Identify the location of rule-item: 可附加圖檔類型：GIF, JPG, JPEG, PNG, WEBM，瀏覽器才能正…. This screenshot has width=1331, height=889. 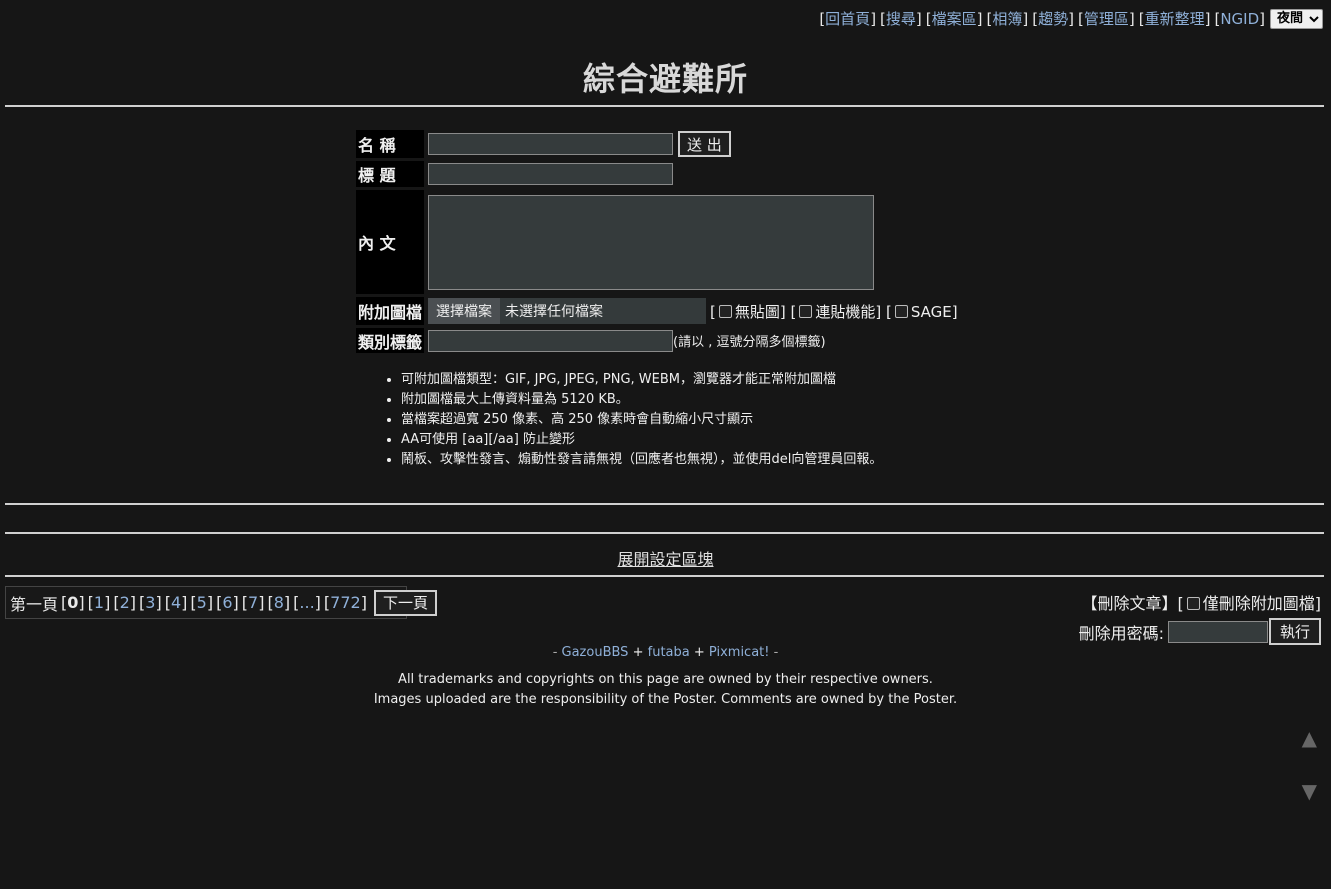
(641, 380).